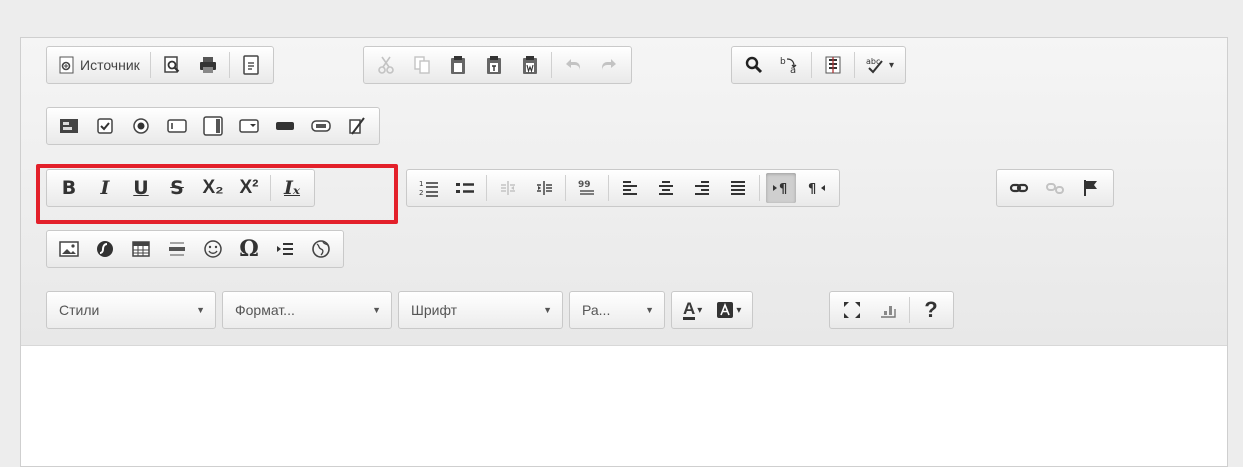 The height and width of the screenshot is (467, 1243). I want to click on print-icon, so click(207, 65).